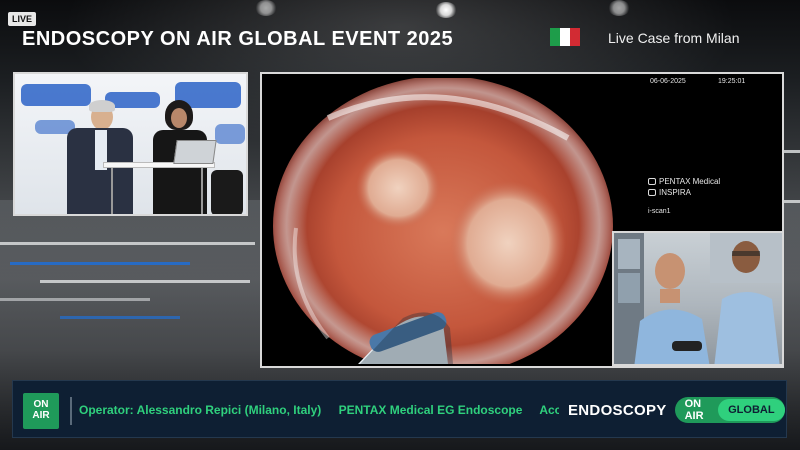 This screenshot has width=800, height=450. What do you see at coordinates (227, 192) in the screenshot?
I see `studio-chair` at bounding box center [227, 192].